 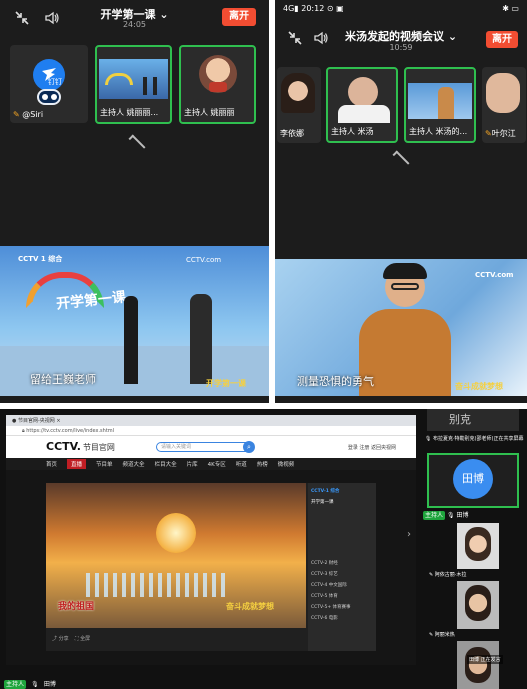 I want to click on participant-label: ✎ 阿丽米热, so click(x=442, y=635).